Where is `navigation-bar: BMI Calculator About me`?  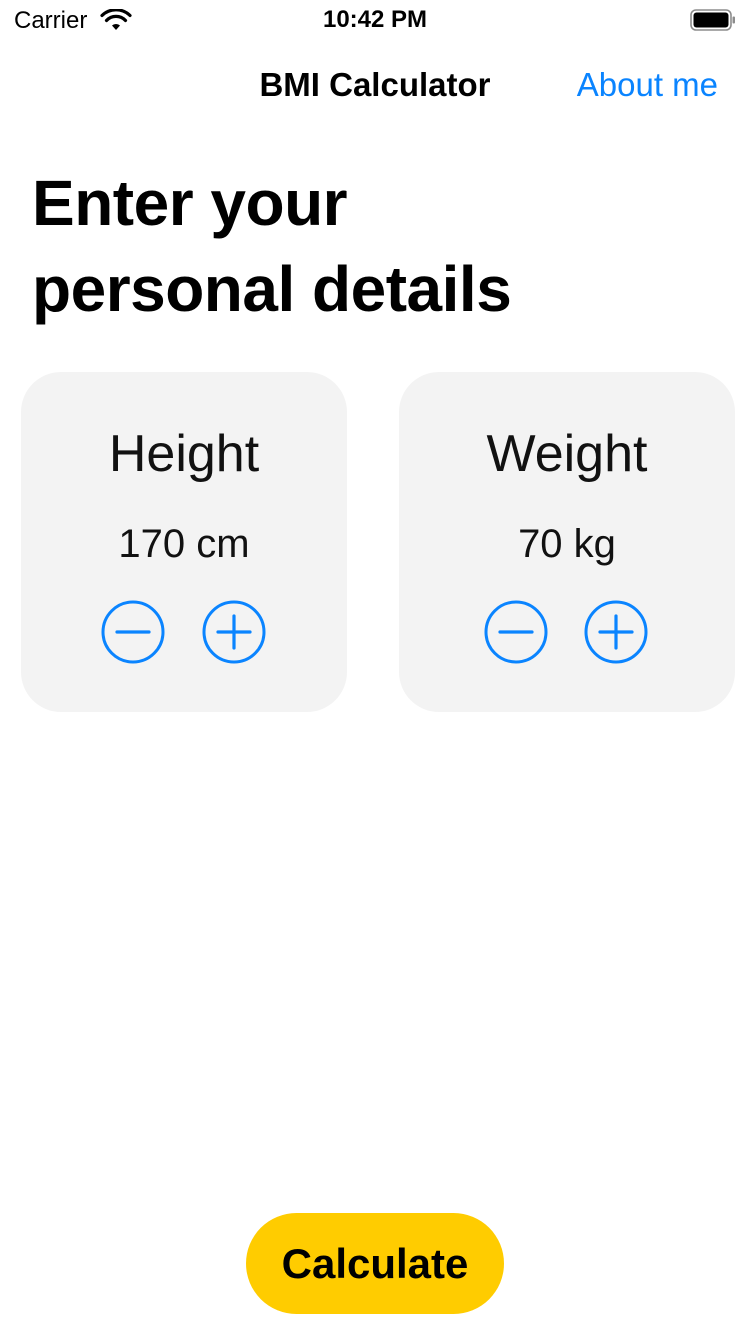
navigation-bar: BMI Calculator About me is located at coordinates (375, 85).